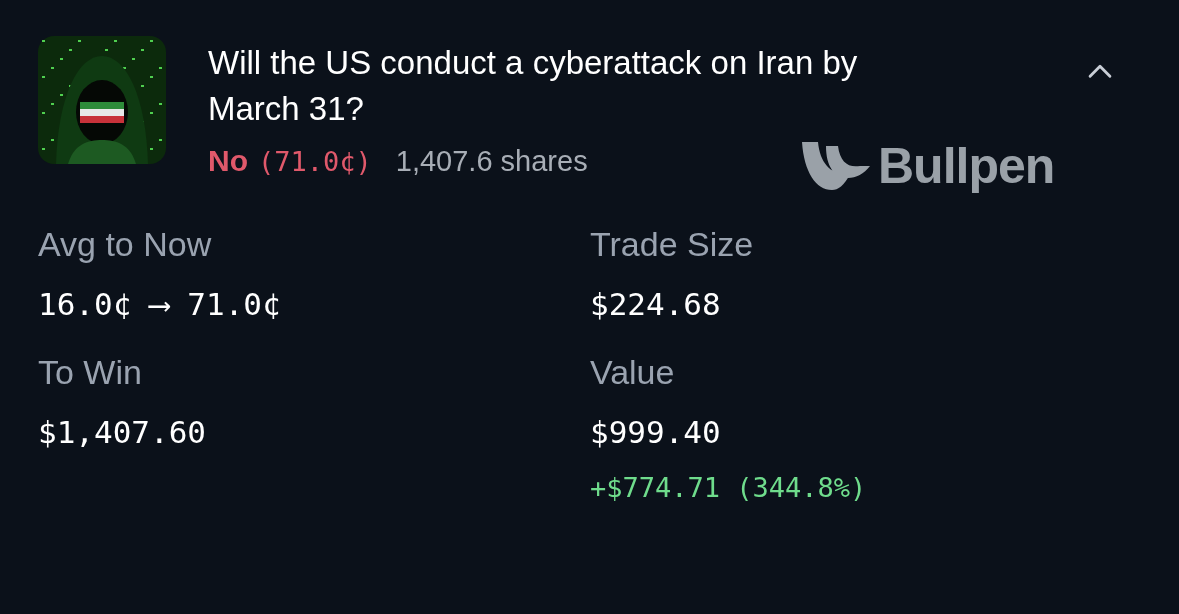  Describe the element at coordinates (656, 432) in the screenshot. I see `stat-value: $999.40` at that location.